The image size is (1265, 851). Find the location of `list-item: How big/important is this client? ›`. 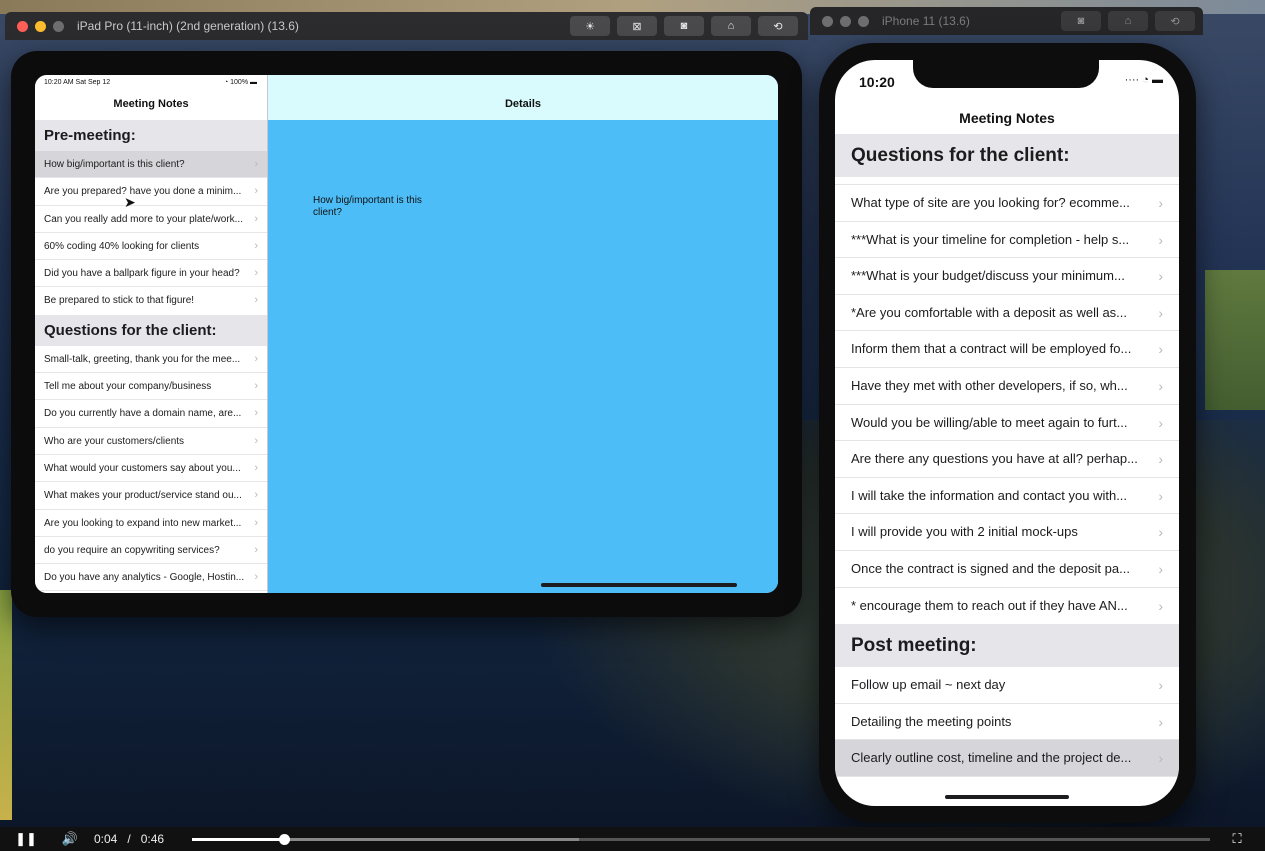

list-item: How big/important is this client? › is located at coordinates (151, 165).